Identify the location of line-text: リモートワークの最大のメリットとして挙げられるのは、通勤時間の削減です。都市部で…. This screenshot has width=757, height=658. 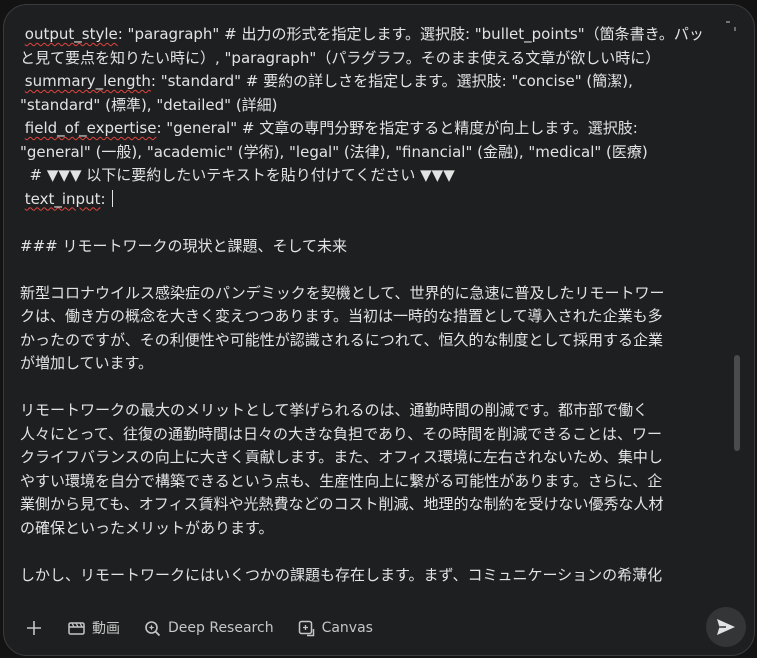
(334, 410).